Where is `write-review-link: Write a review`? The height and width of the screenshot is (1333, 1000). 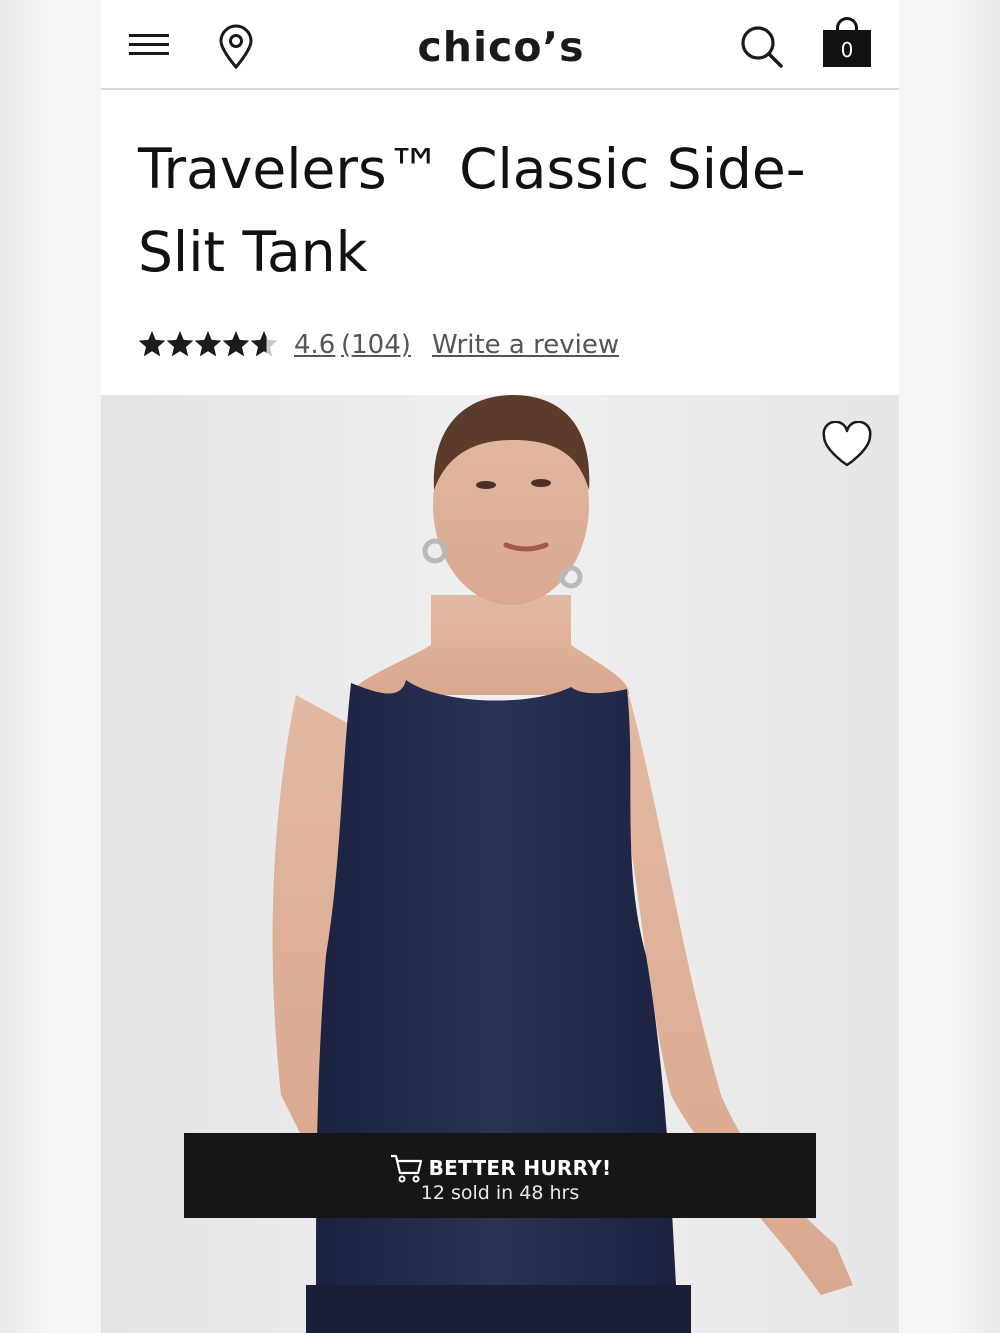
write-review-link: Write a review is located at coordinates (525, 345).